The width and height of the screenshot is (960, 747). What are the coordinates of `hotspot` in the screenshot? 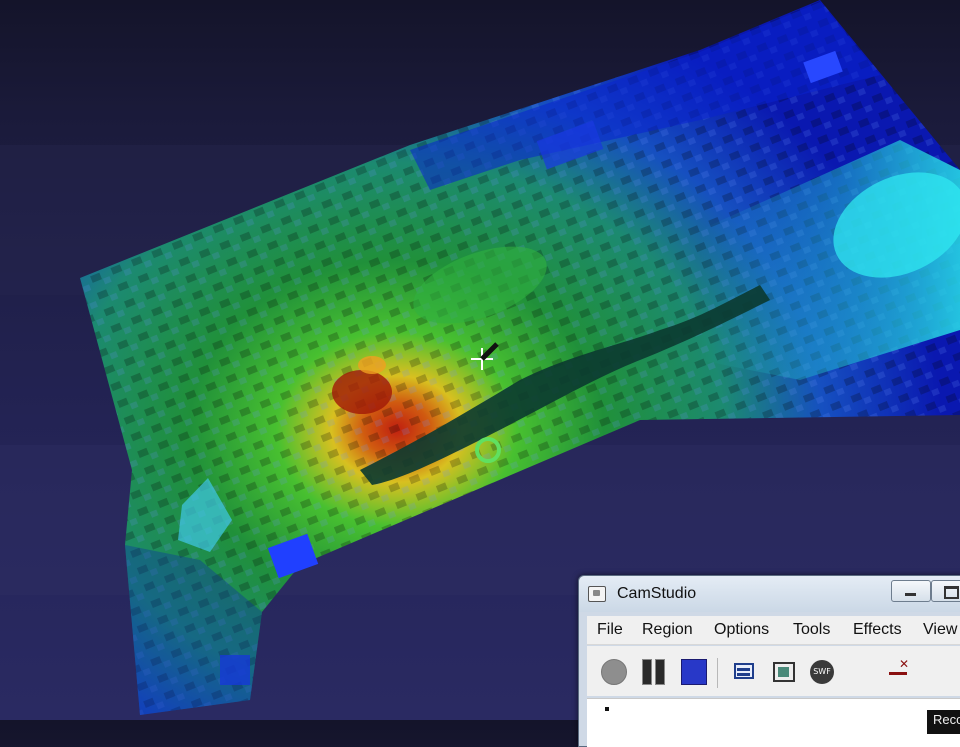 It's located at (362, 392).